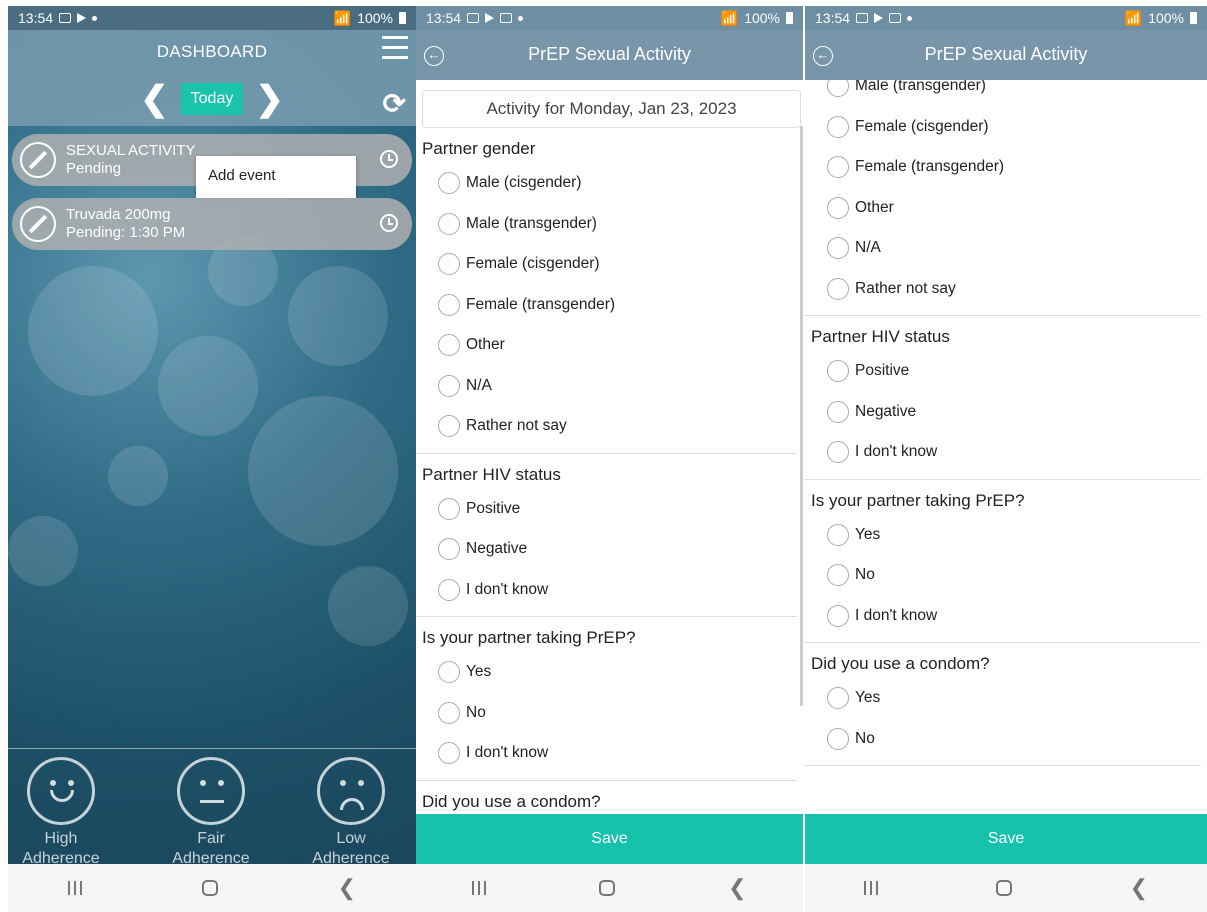 This screenshot has height=912, width=1207. What do you see at coordinates (212, 224) in the screenshot?
I see `event-truvada: Truvada 200mg Pending: 1:30 PM` at bounding box center [212, 224].